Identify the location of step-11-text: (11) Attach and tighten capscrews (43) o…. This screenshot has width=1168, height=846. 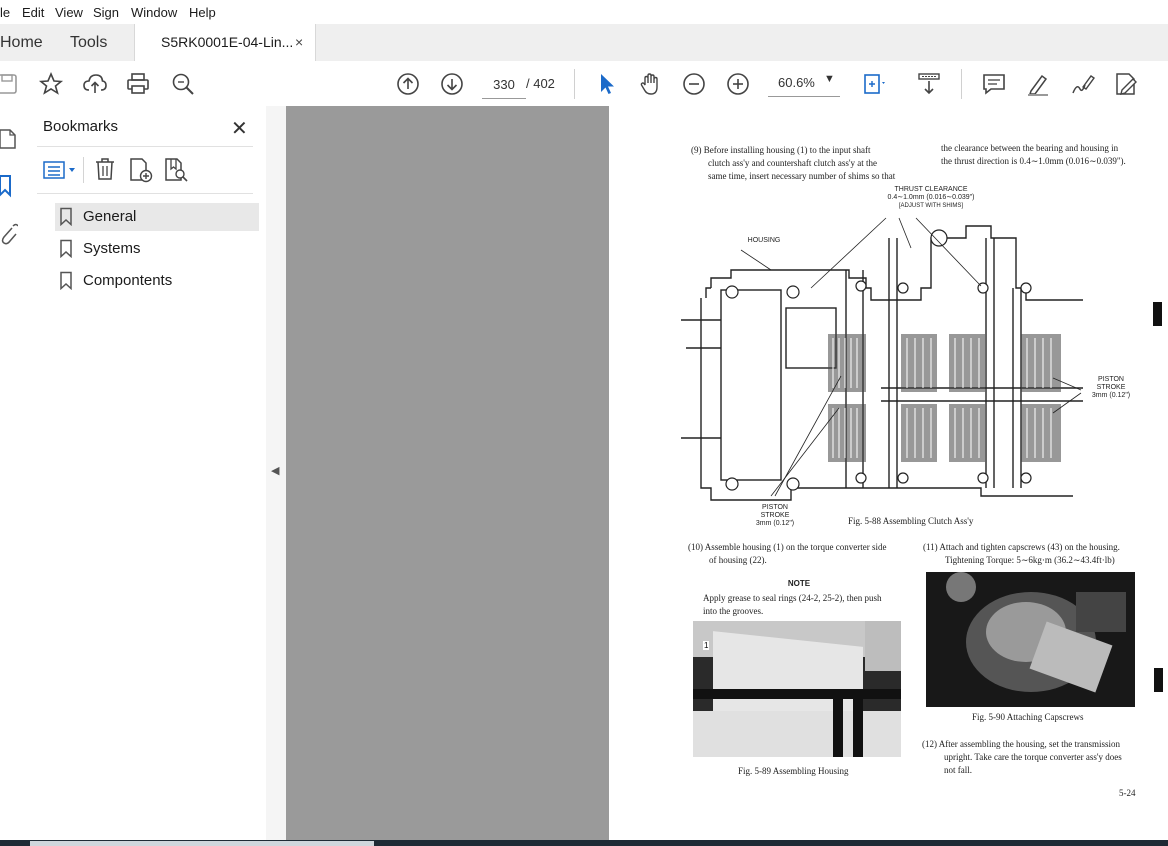
(1021, 553).